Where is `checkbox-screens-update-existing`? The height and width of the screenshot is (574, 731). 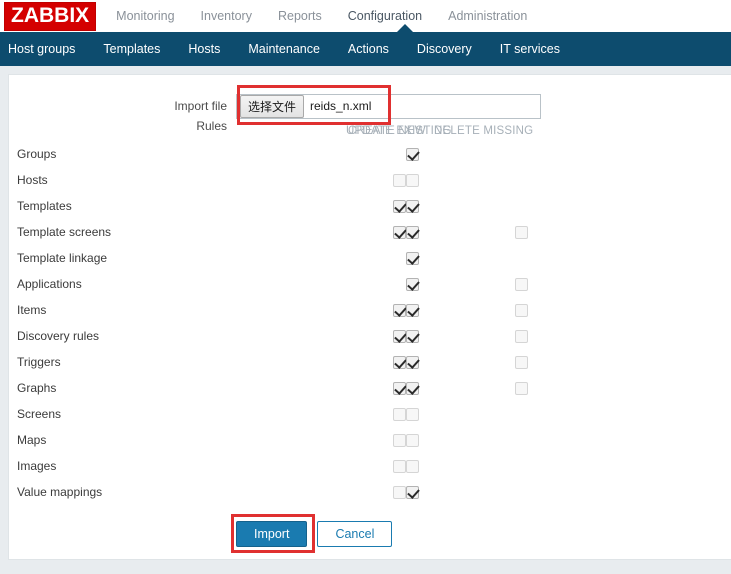 checkbox-screens-update-existing is located at coordinates (399, 414).